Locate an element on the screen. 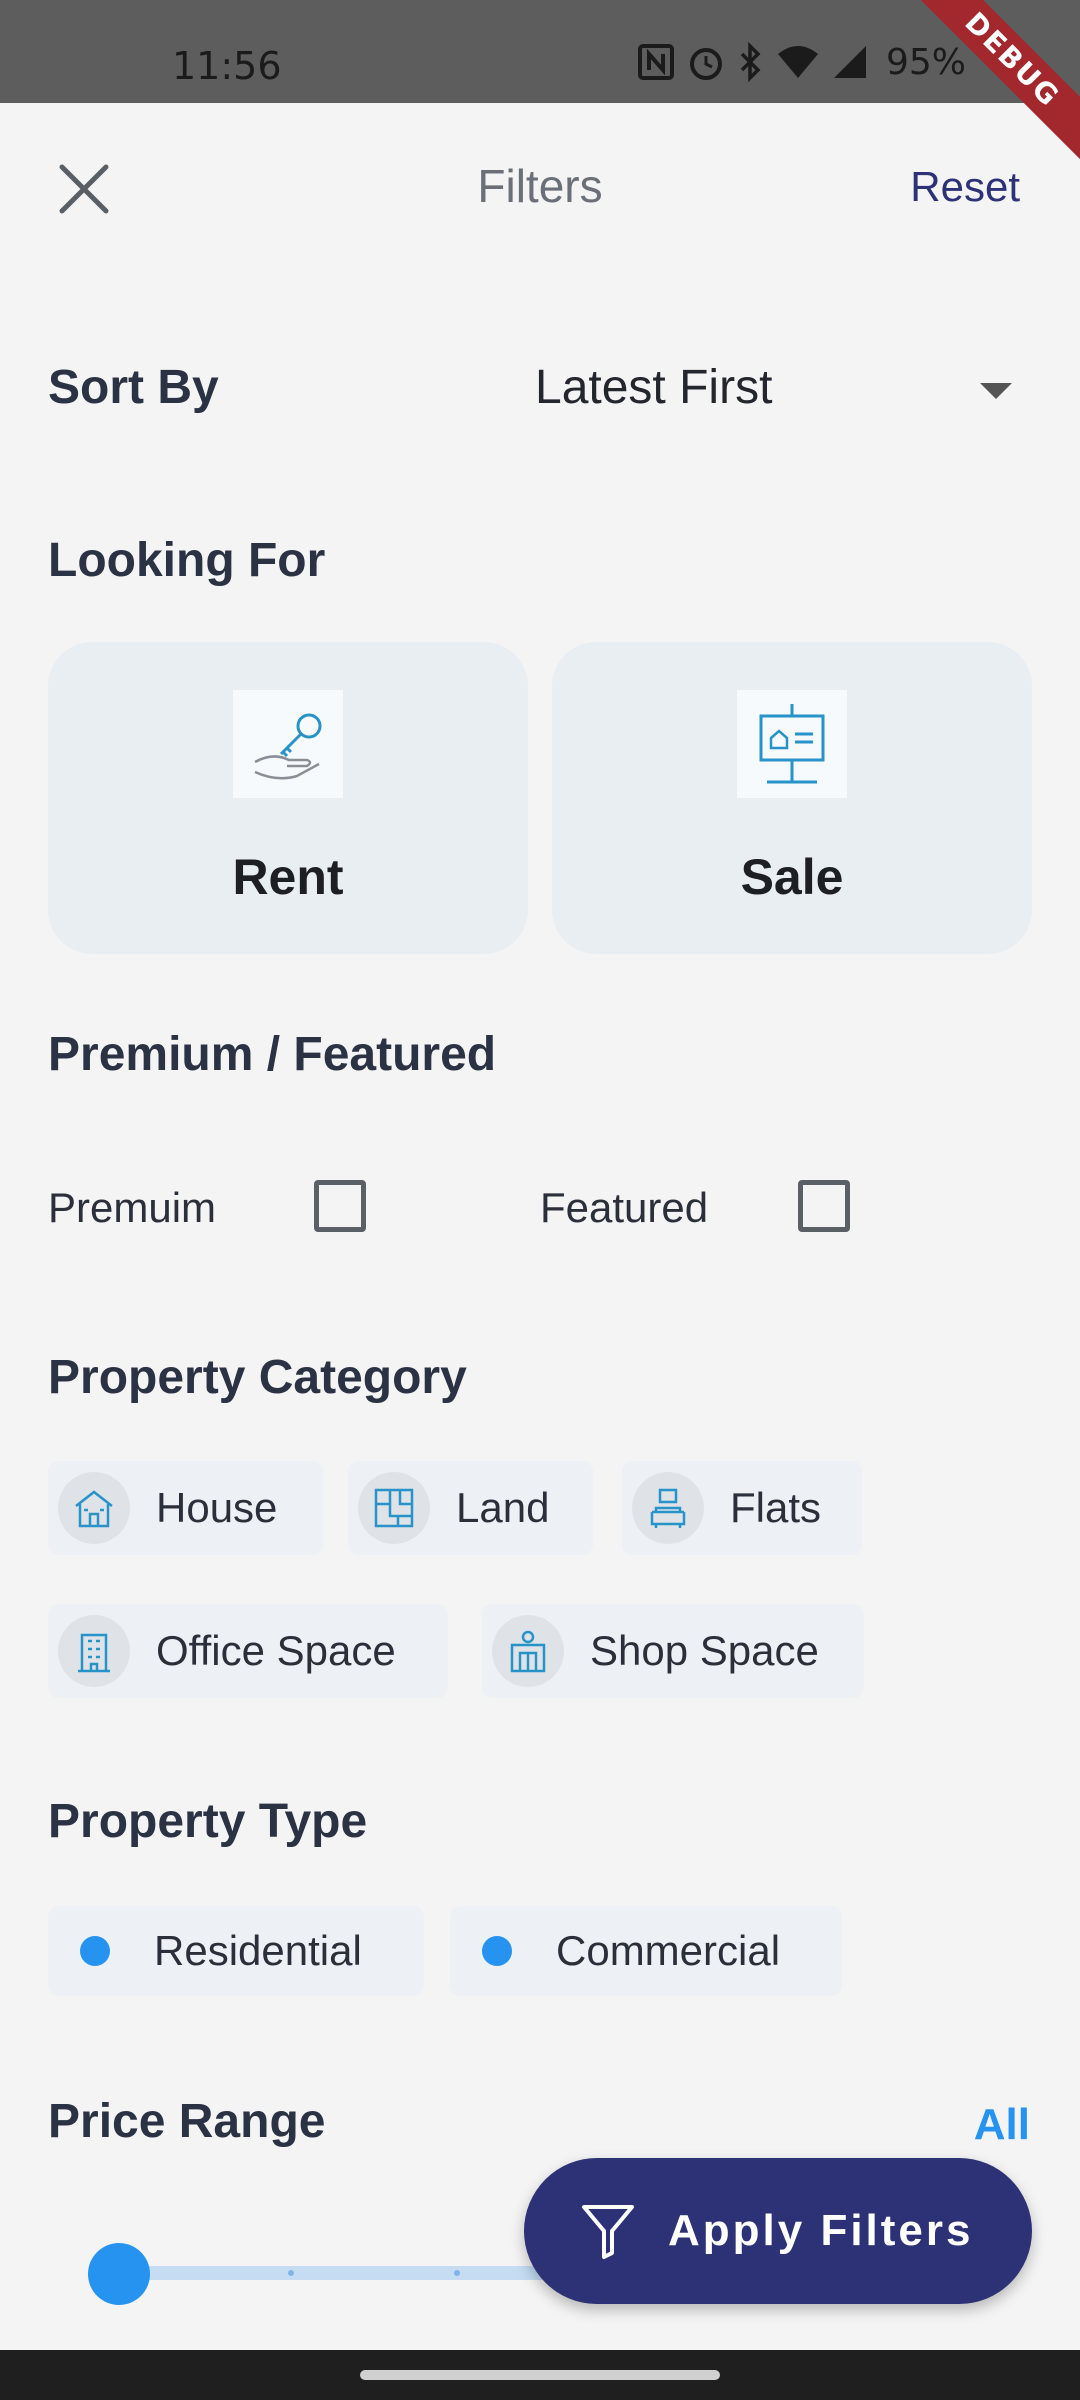 This screenshot has height=2400, width=1080. signal-icon is located at coordinates (850, 62).